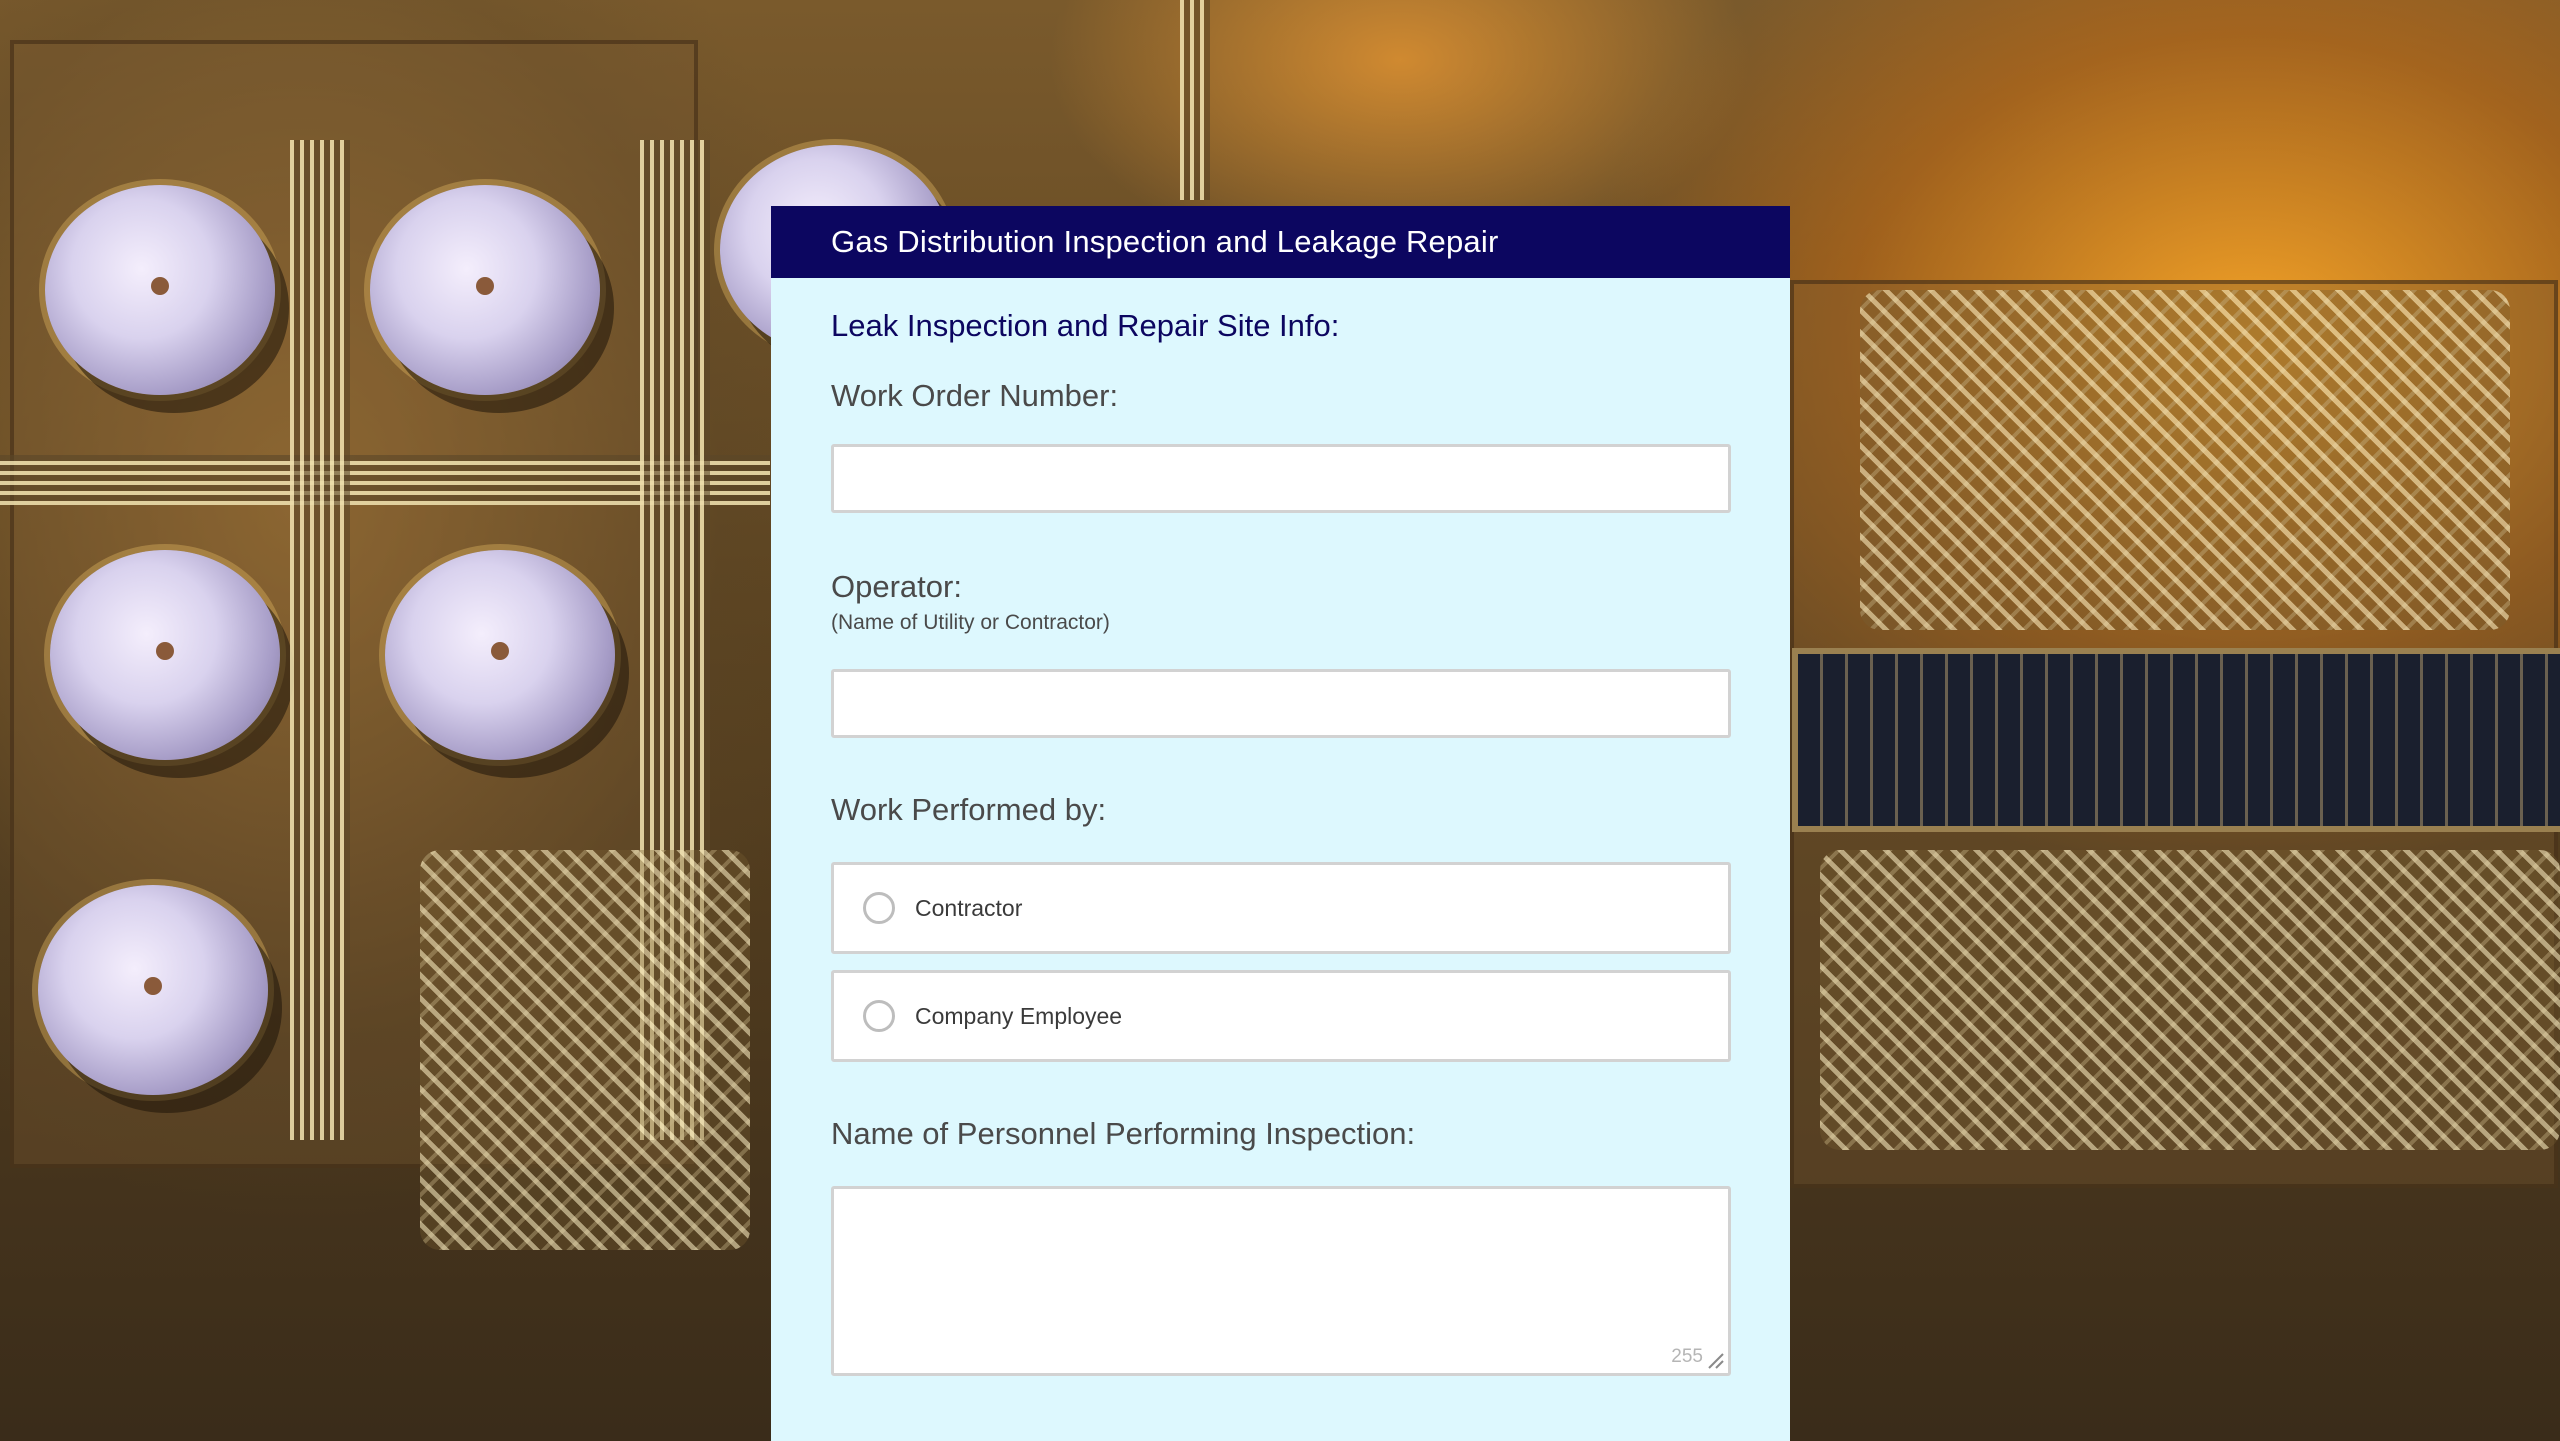 The image size is (2560, 1441). Describe the element at coordinates (1019, 1015) in the screenshot. I see `radio-label-company-employee: Company Employee` at that location.